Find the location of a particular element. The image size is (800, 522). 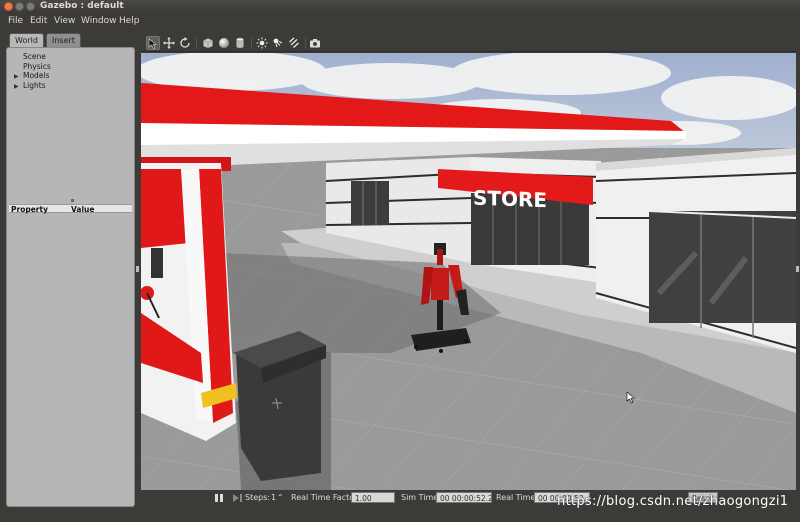

maximize-window-button is located at coordinates (30, 6).